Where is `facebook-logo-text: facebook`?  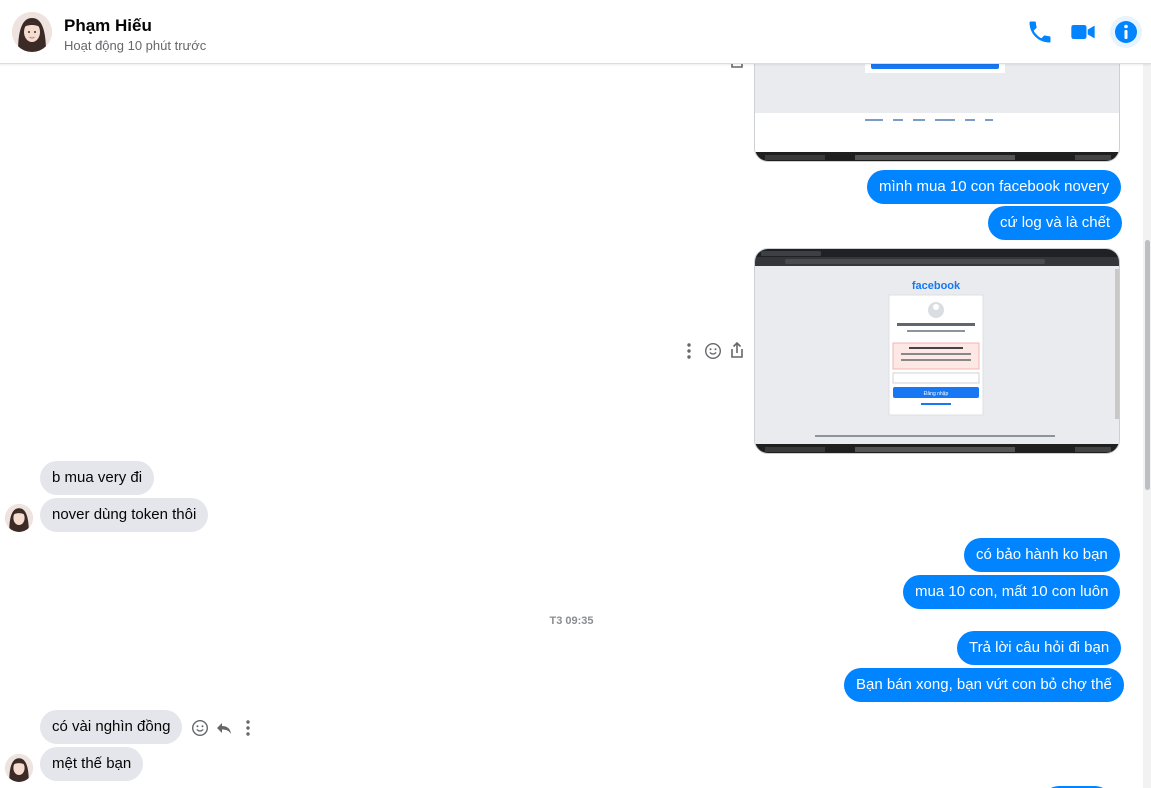 facebook-logo-text: facebook is located at coordinates (936, 286).